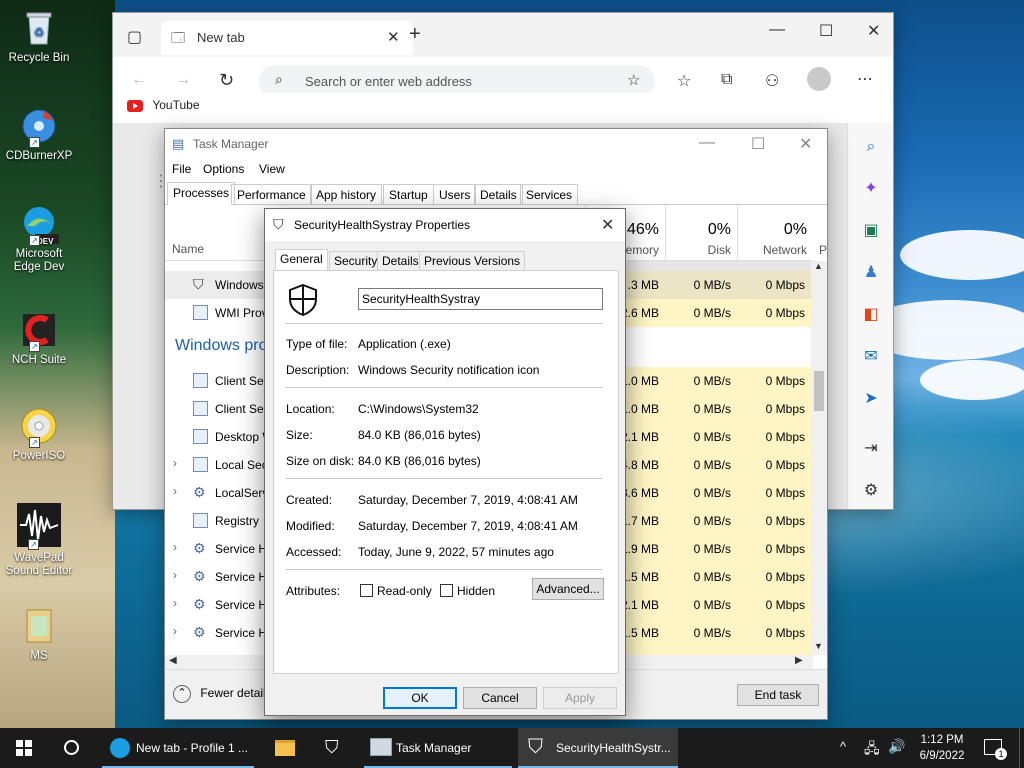 The width and height of the screenshot is (1024, 768). I want to click on tab-general: General, so click(301, 260).